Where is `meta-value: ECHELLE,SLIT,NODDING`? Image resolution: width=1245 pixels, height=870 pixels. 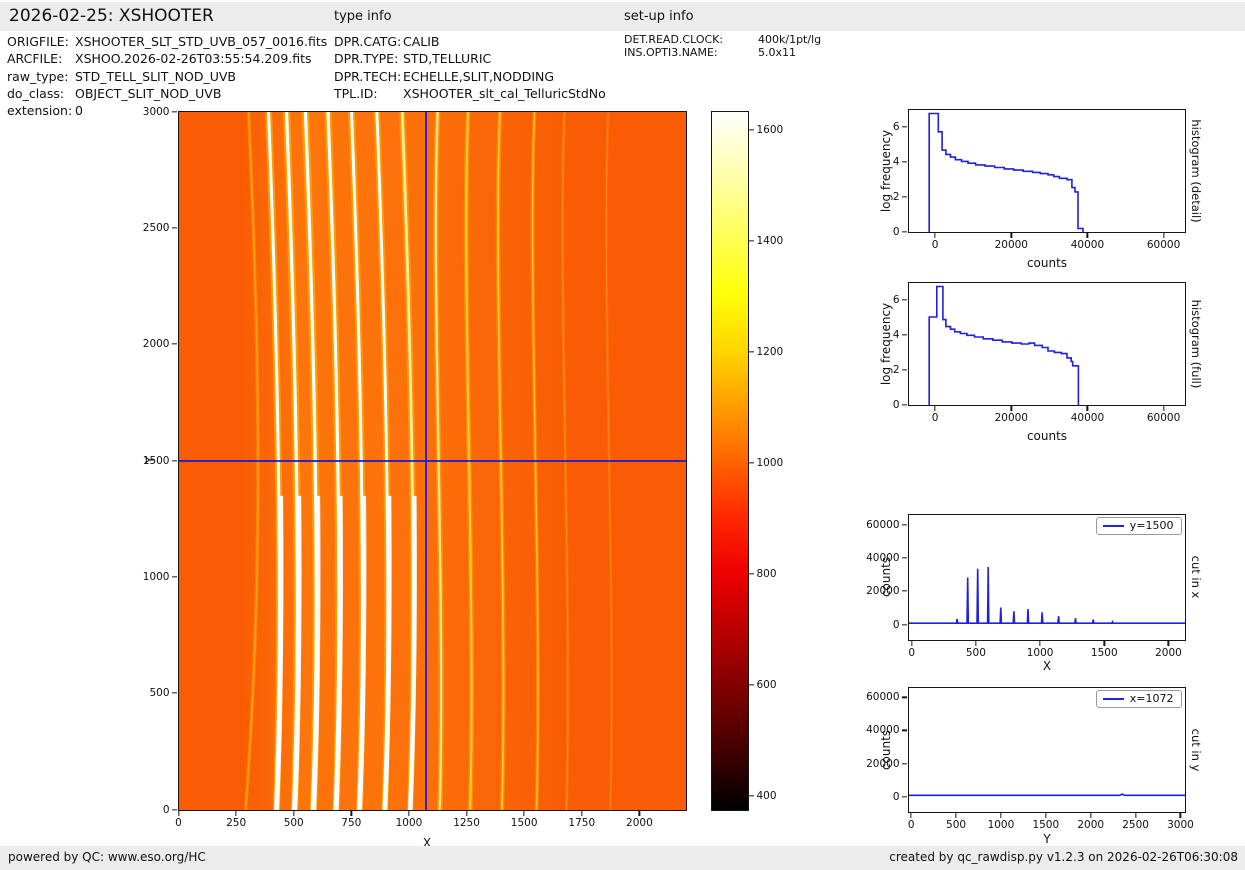 meta-value: ECHELLE,SLIT,NODDING is located at coordinates (479, 76).